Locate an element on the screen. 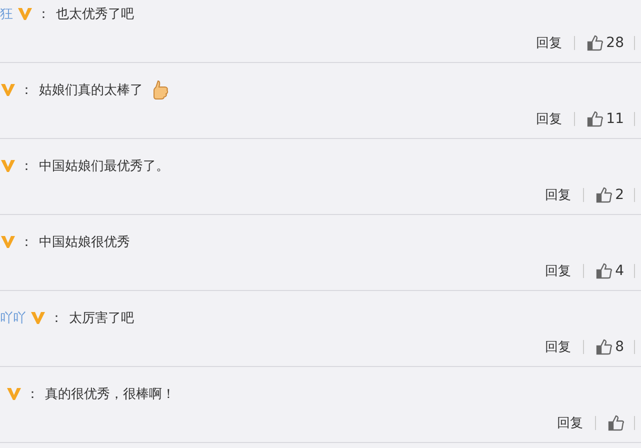 Image resolution: width=641 pixels, height=448 pixels. comment-text: 太厉害了吧 is located at coordinates (101, 318).